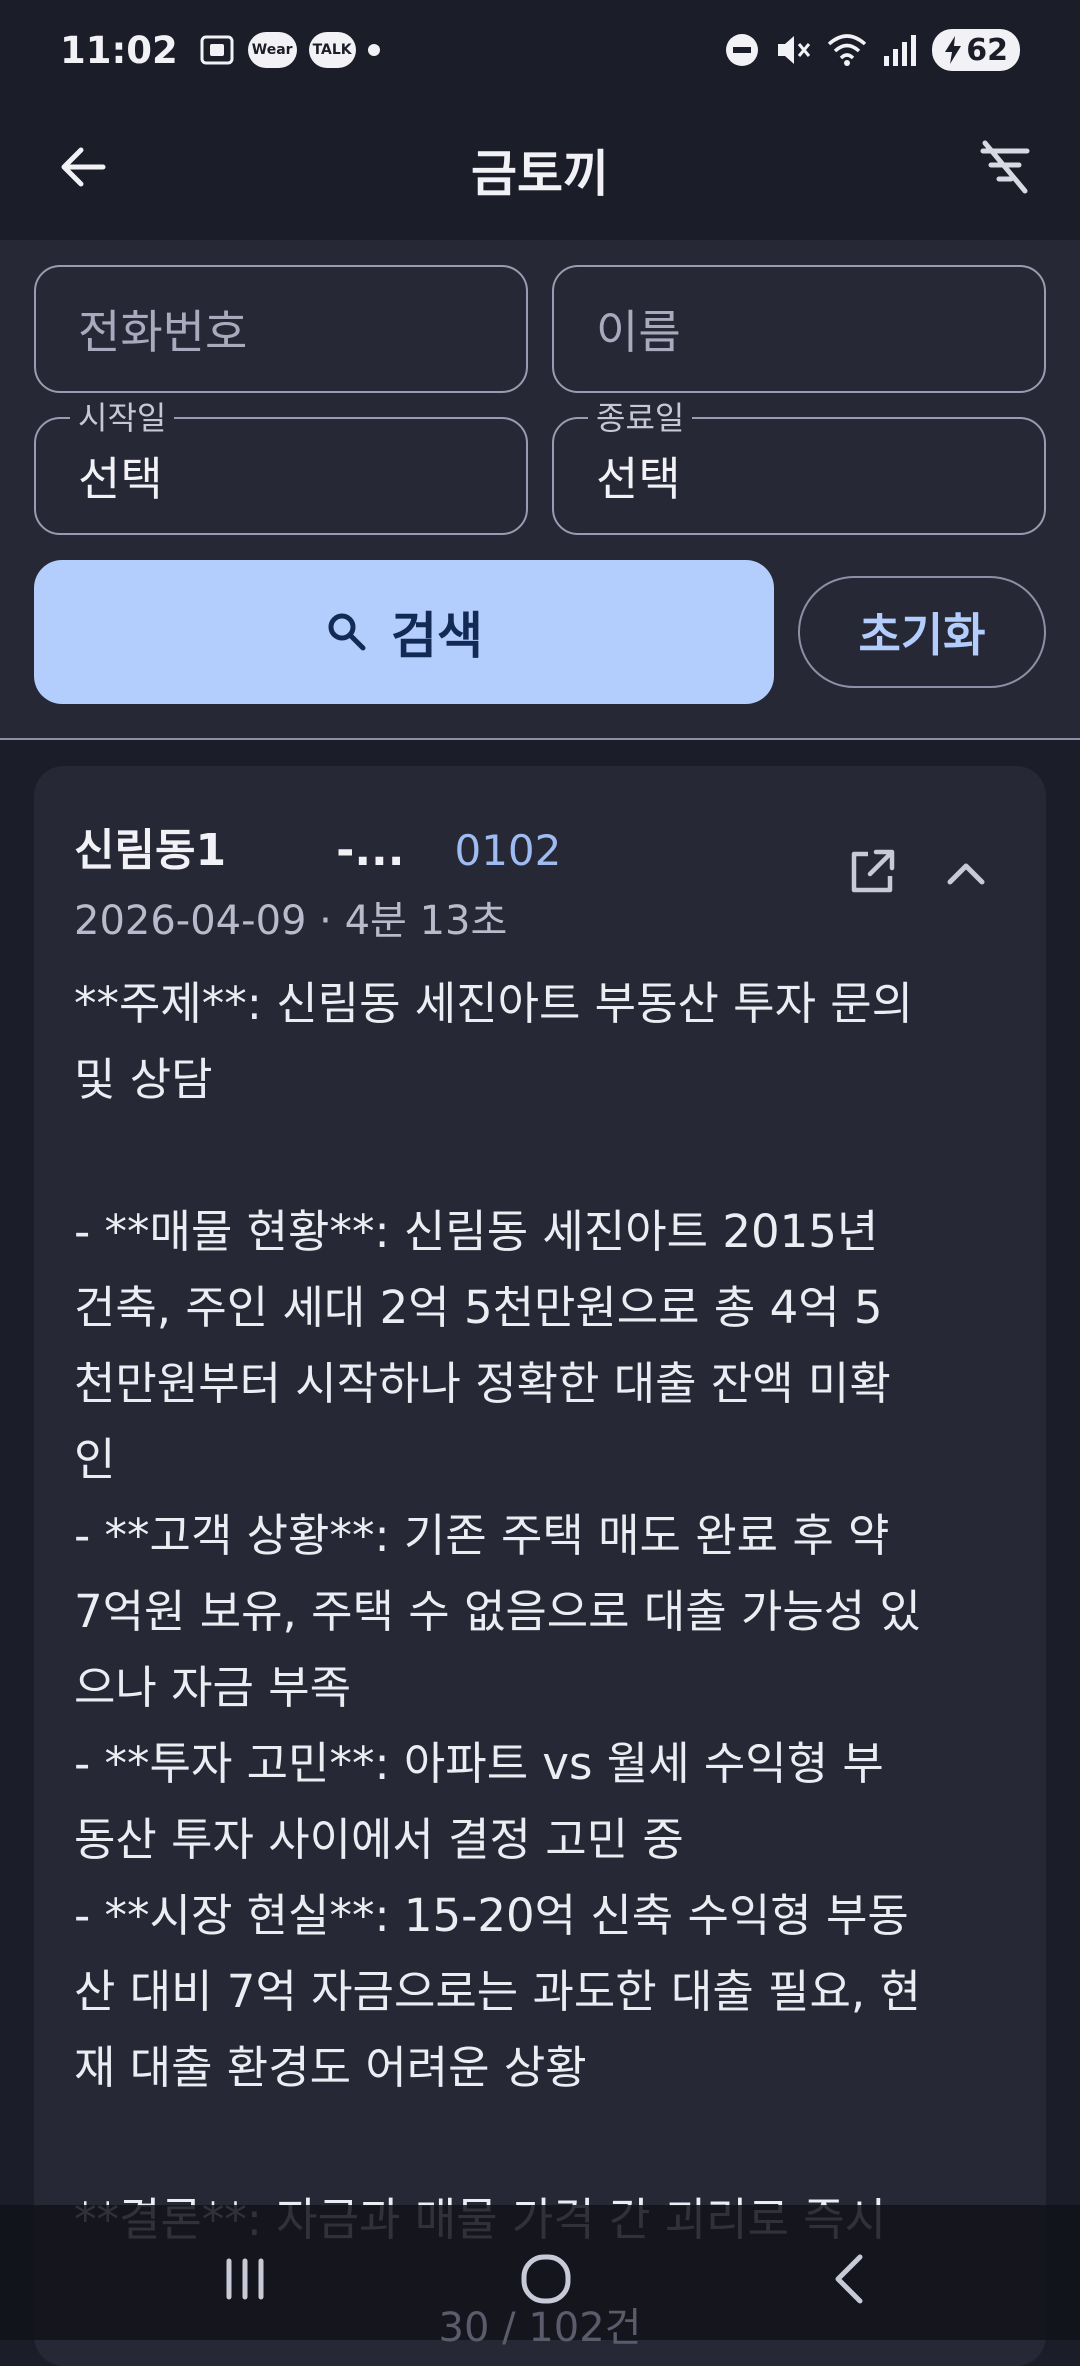  I want to click on arrow-back-icon, so click(83, 167).